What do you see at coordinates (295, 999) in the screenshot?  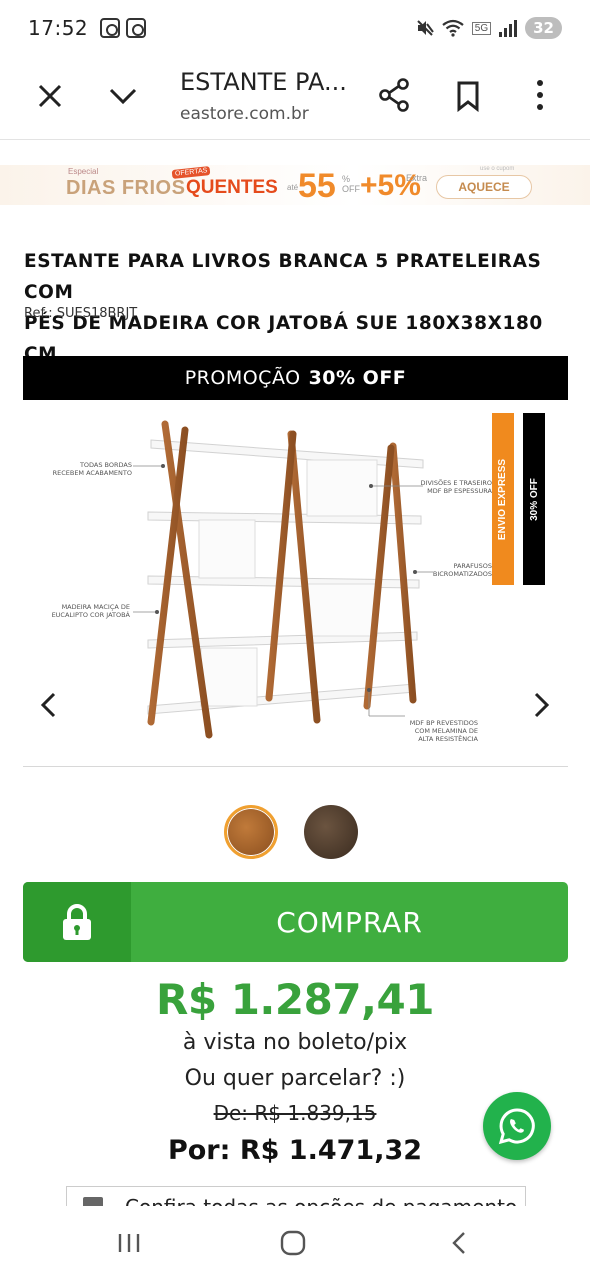 I see `price-cash: R$ 1.287,41` at bounding box center [295, 999].